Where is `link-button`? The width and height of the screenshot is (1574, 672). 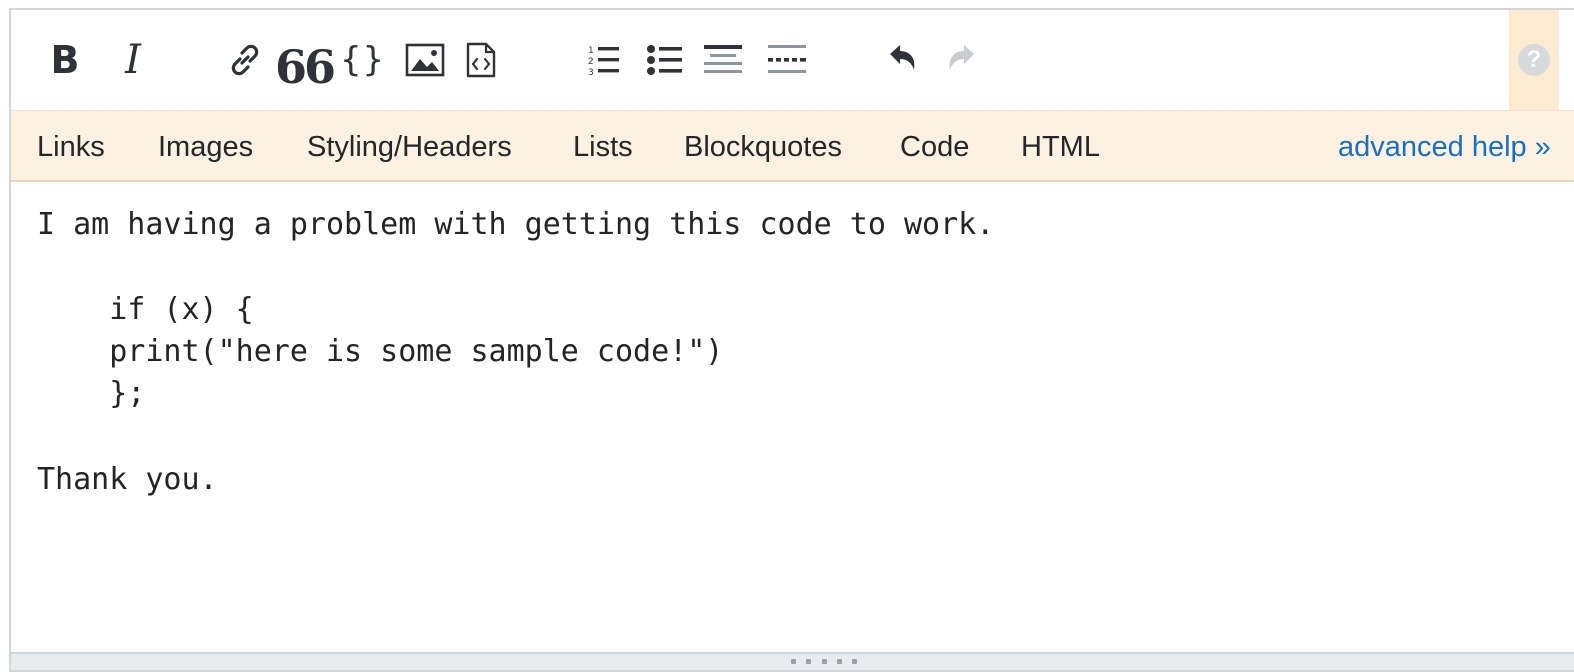 link-button is located at coordinates (245, 60).